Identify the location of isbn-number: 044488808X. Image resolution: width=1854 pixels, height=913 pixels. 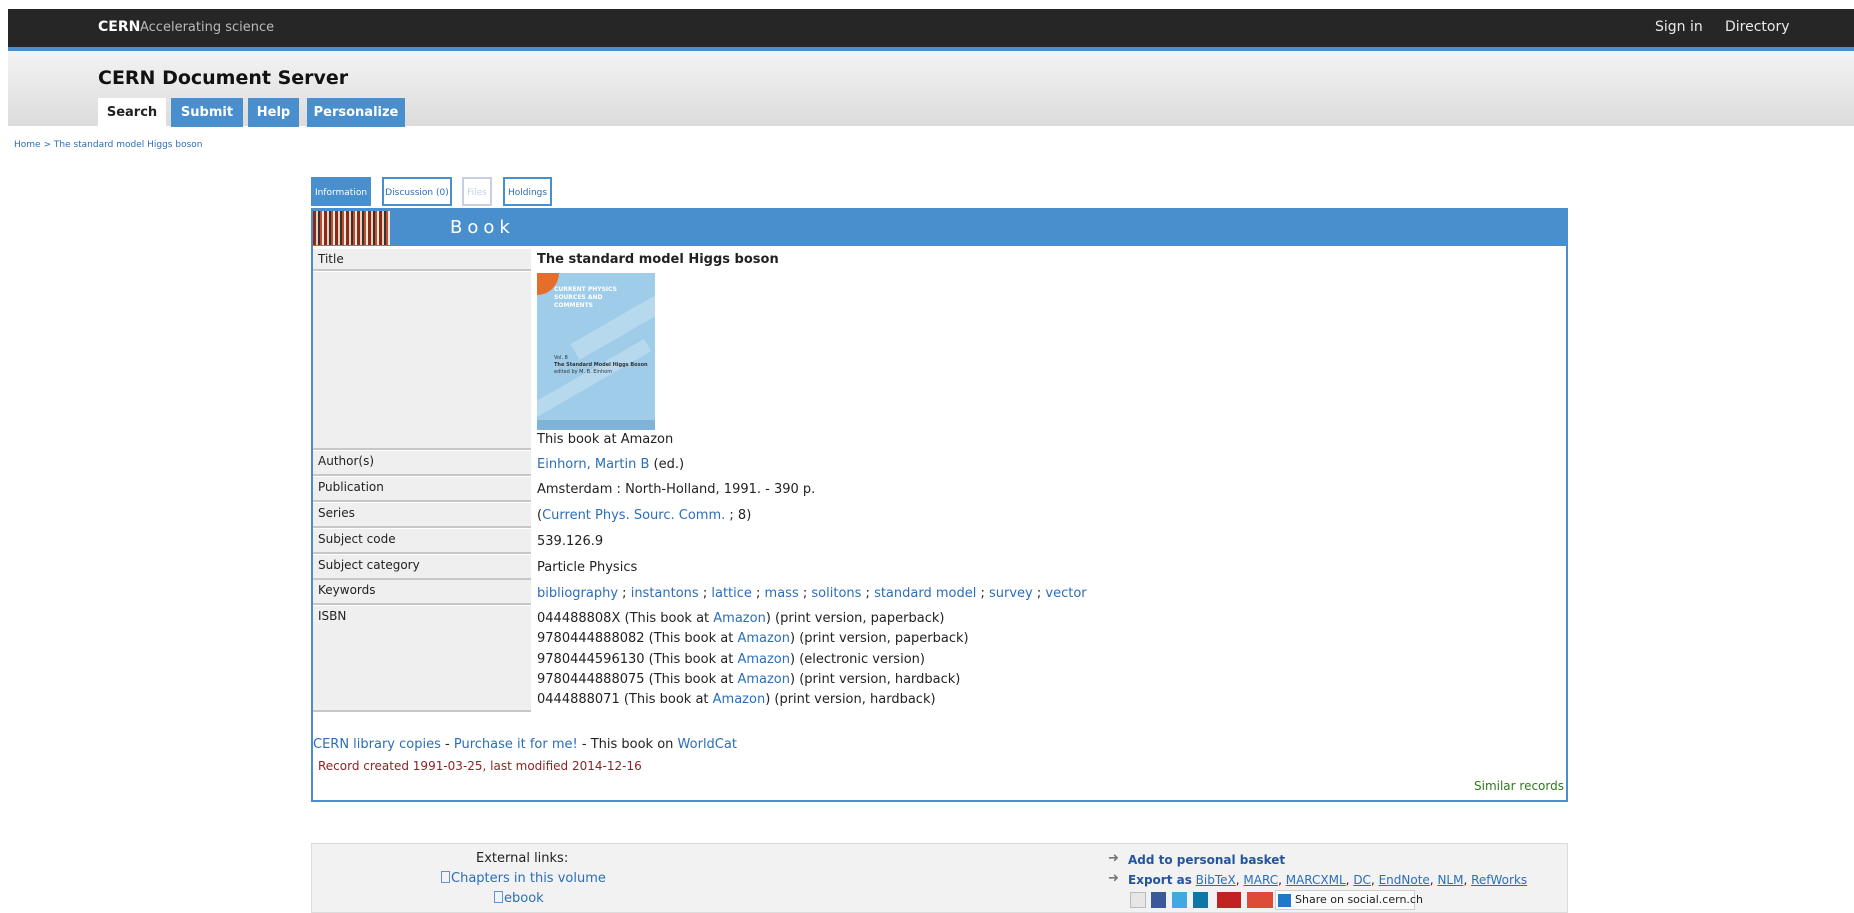
(579, 618).